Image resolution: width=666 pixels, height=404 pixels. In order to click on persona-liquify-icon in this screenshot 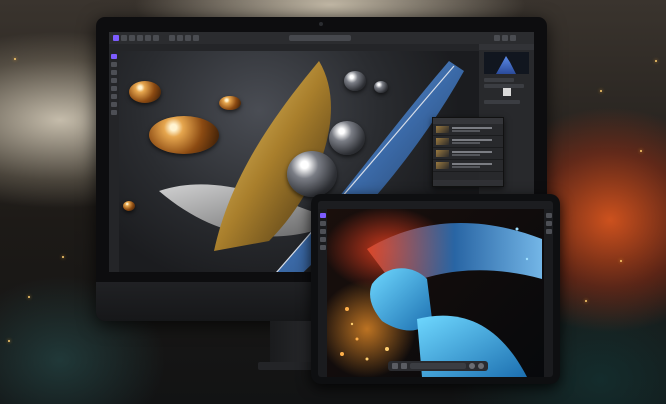, I will do `click(132, 38)`.